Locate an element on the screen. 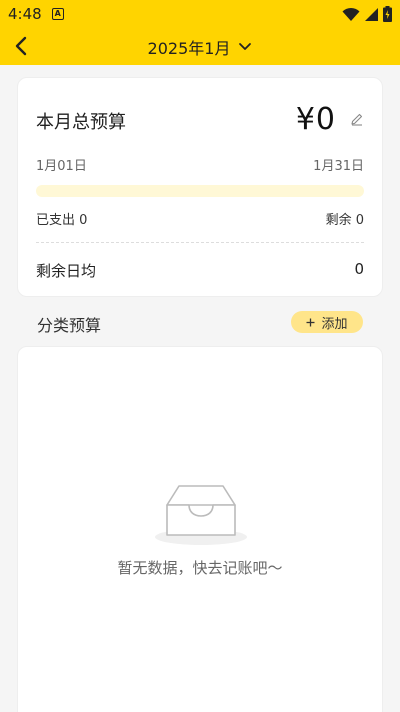 This screenshot has width=400, height=712. remaining-label: 剩余 0 is located at coordinates (344, 220).